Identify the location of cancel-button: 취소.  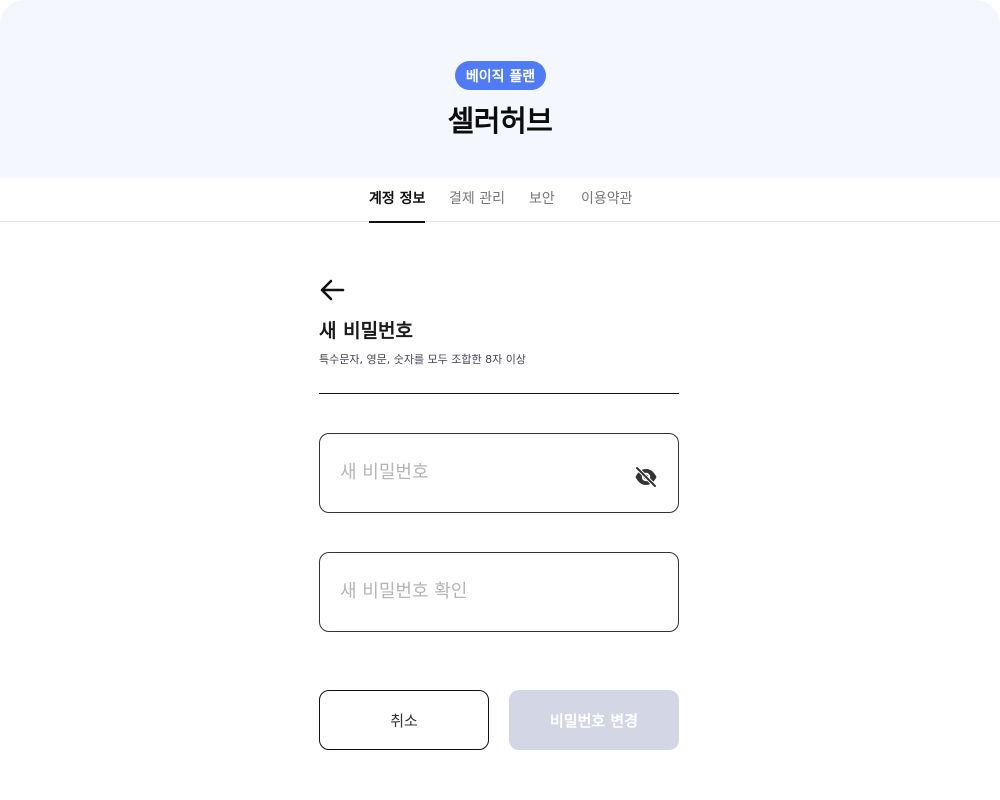
(404, 720).